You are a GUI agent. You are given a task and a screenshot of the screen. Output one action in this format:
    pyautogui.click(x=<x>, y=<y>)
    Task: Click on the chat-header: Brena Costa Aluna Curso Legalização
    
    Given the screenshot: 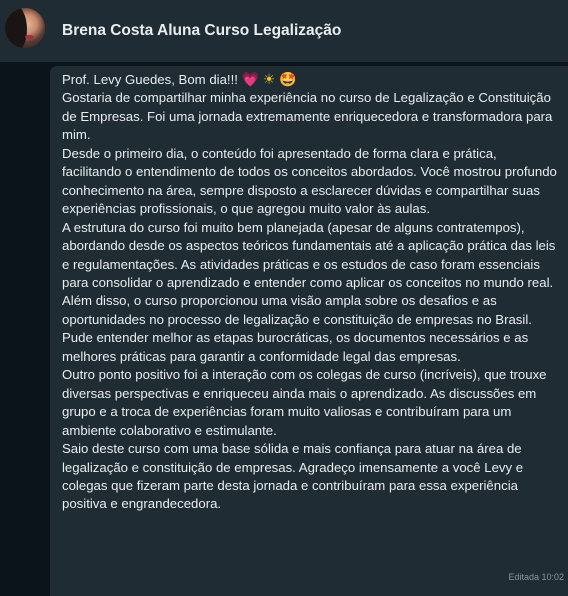 What is the action you would take?
    pyautogui.click(x=284, y=31)
    